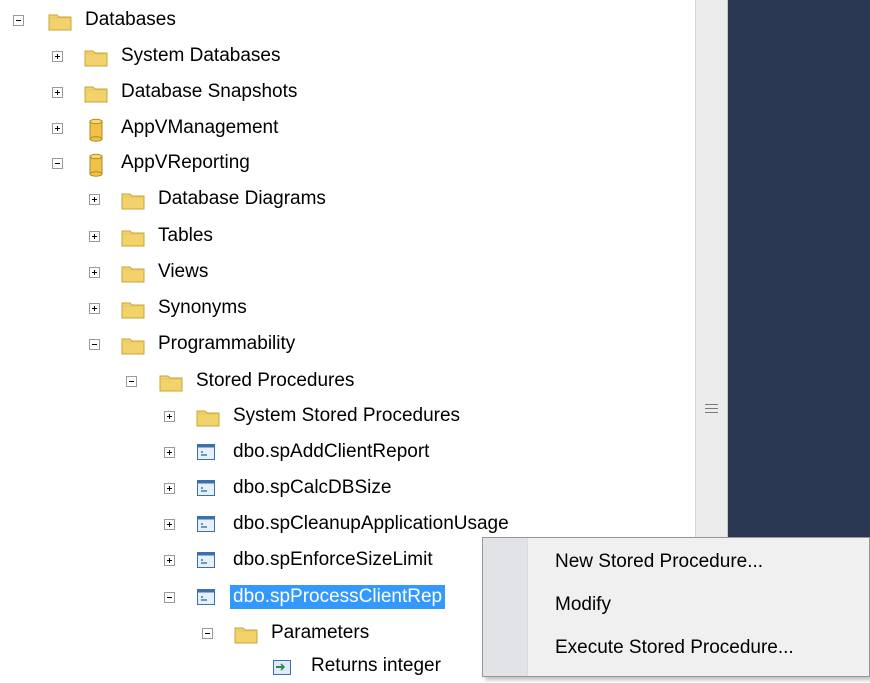 Image resolution: width=870 pixels, height=683 pixels. Describe the element at coordinates (312, 487) in the screenshot. I see `tree-node-label: dbo.spCalcDBSize` at that location.